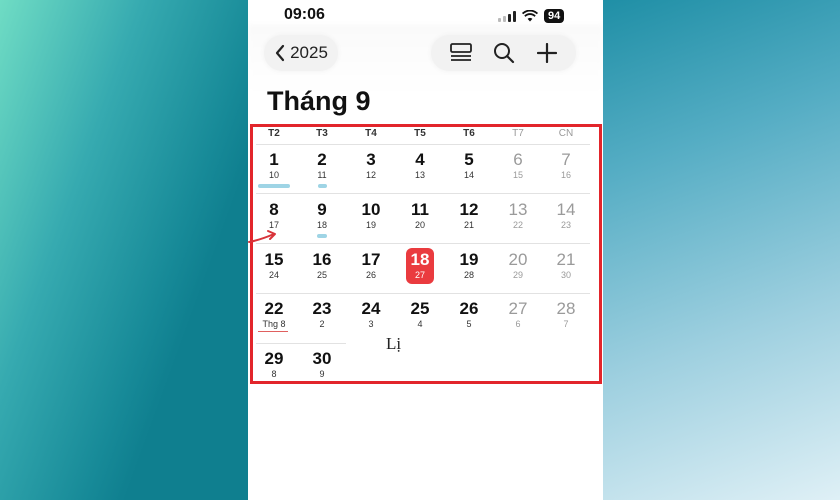 The height and width of the screenshot is (500, 840). Describe the element at coordinates (517, 225) in the screenshot. I see `lunar-date: 22` at that location.